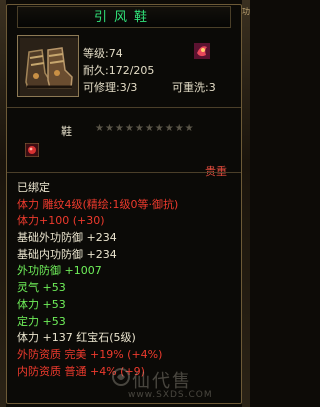 The image size is (320, 407). What do you see at coordinates (124, 172) in the screenshot?
I see `attribute-divider` at bounding box center [124, 172].